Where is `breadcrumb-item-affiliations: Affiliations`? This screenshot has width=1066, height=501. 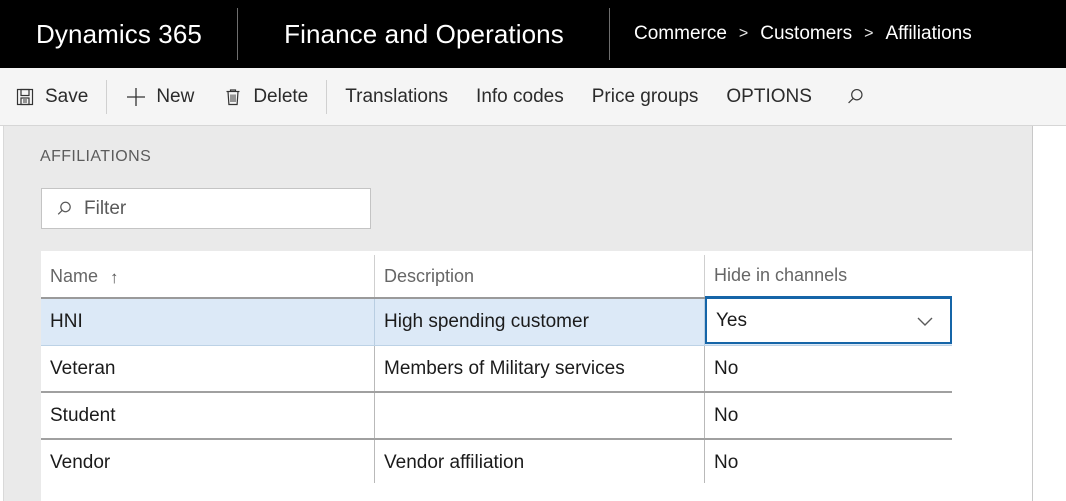 breadcrumb-item-affiliations: Affiliations is located at coordinates (928, 34).